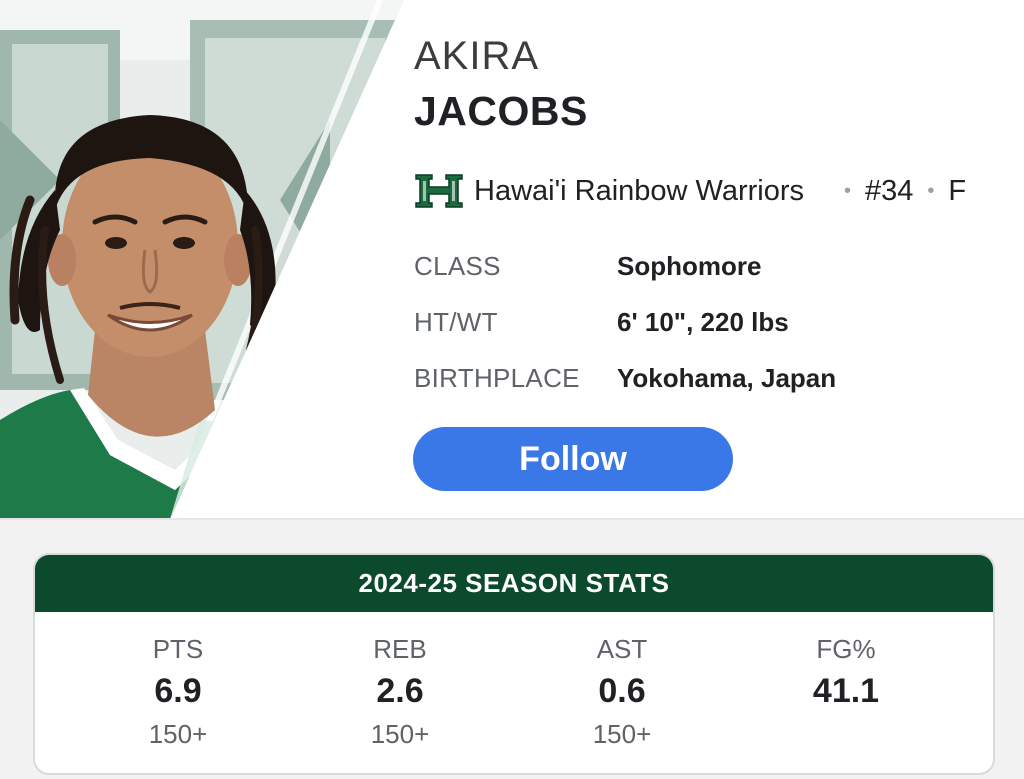 The image size is (1024, 779). What do you see at coordinates (652, 191) in the screenshot?
I see `team-name-link: Hawai'i Rainbow Warriors` at bounding box center [652, 191].